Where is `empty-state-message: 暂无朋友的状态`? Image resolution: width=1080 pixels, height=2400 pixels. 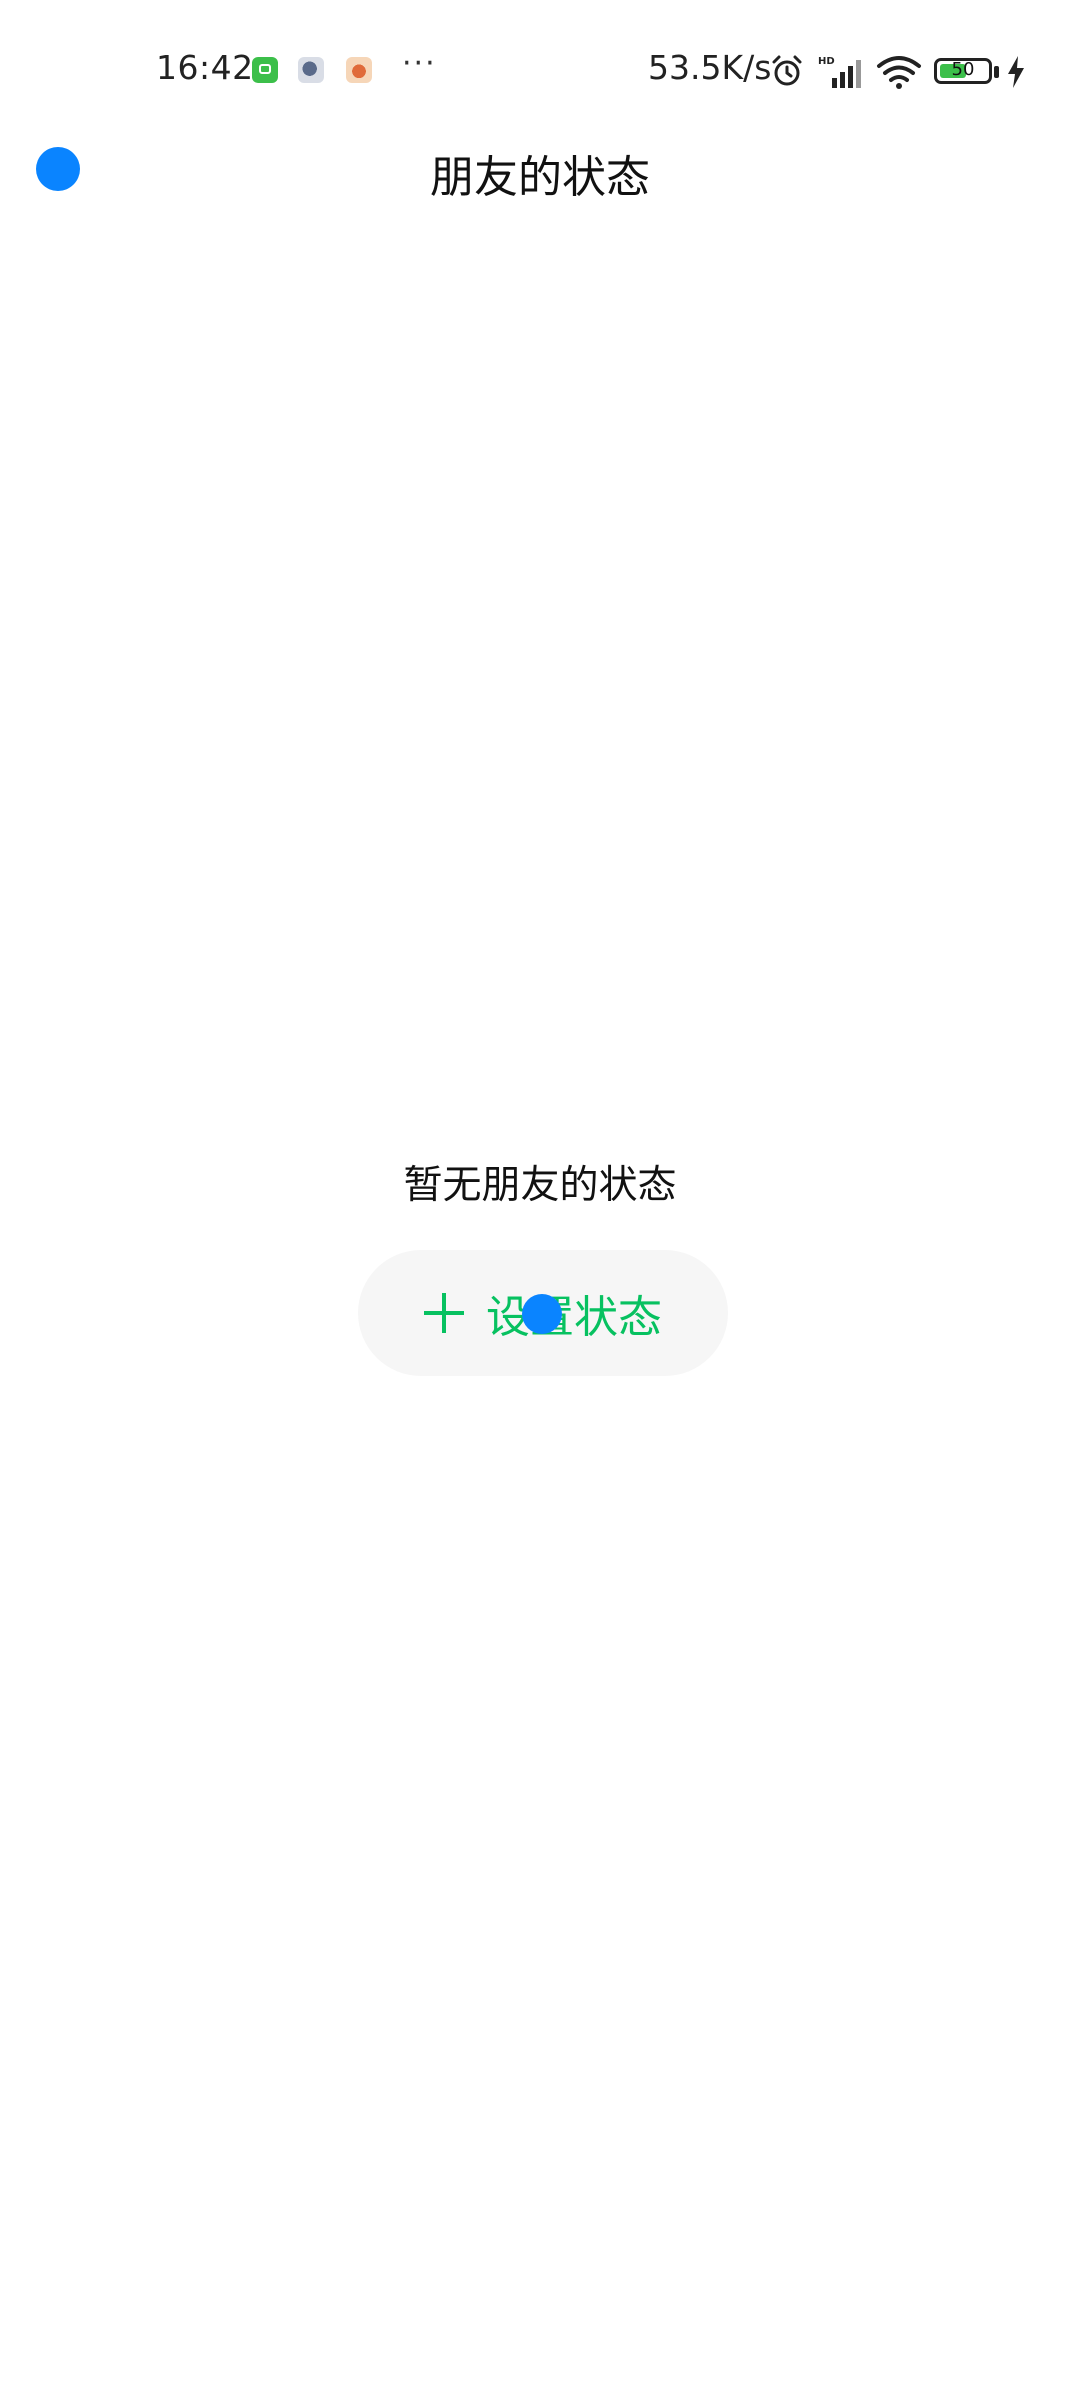 empty-state-message: 暂无朋友的状态 is located at coordinates (540, 1185).